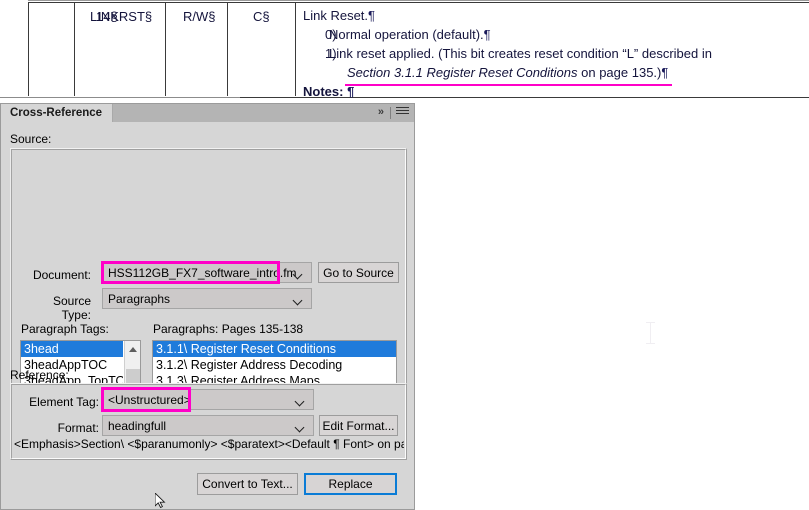 This screenshot has height=510, width=809. I want to click on format-combobox-value: headingfull, so click(137, 425).